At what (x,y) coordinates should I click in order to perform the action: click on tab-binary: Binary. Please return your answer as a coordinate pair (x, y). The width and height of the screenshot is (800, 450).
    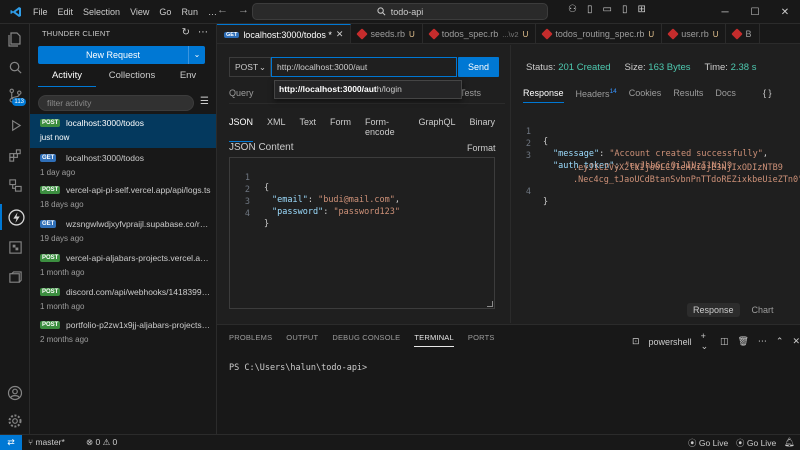
    Looking at the image, I should click on (482, 129).